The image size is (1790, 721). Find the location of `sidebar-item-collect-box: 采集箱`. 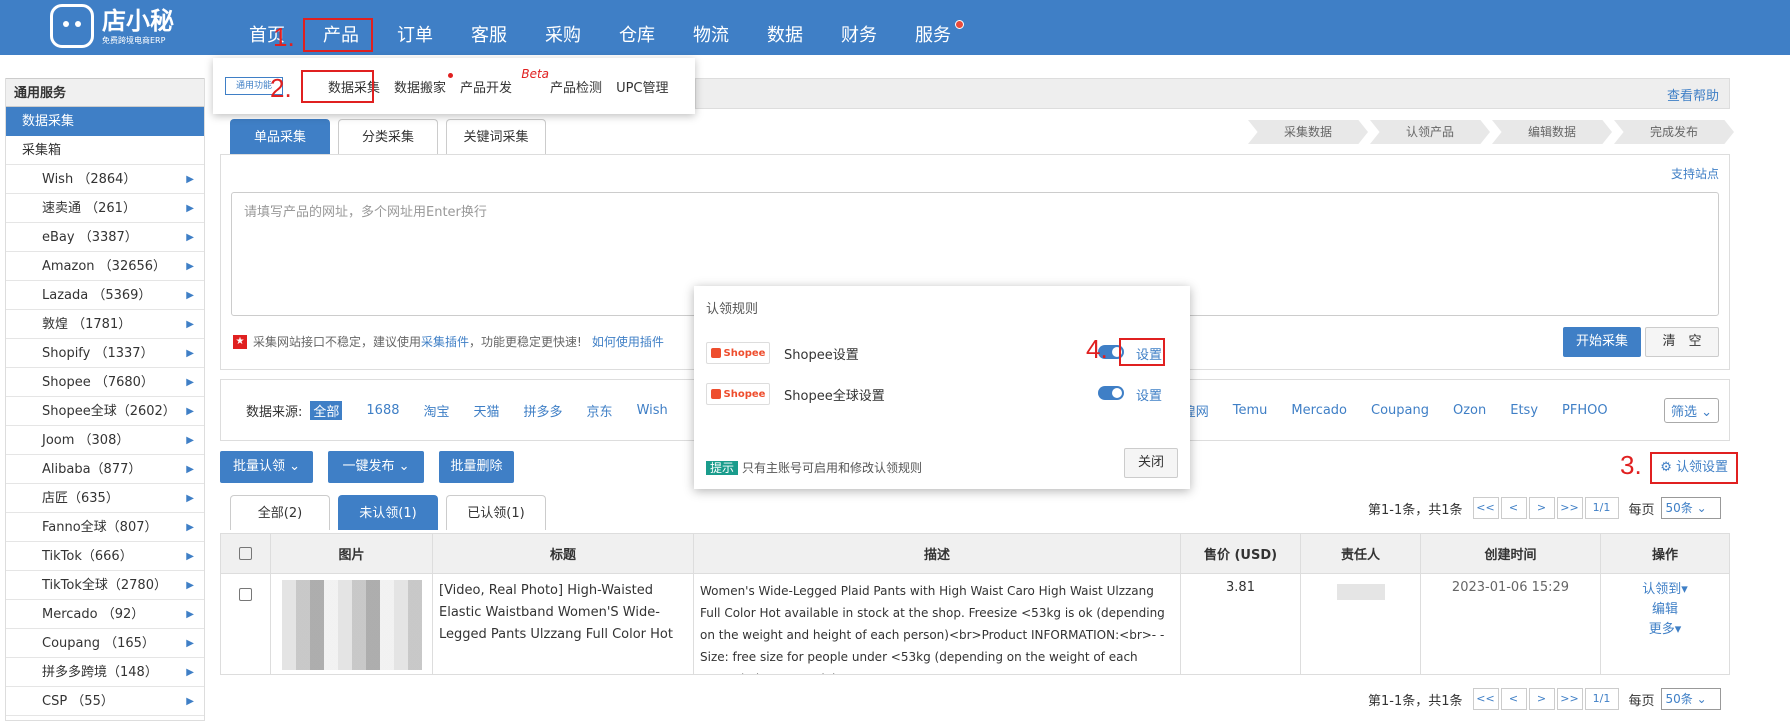

sidebar-item-collect-box: 采集箱 is located at coordinates (105, 150).